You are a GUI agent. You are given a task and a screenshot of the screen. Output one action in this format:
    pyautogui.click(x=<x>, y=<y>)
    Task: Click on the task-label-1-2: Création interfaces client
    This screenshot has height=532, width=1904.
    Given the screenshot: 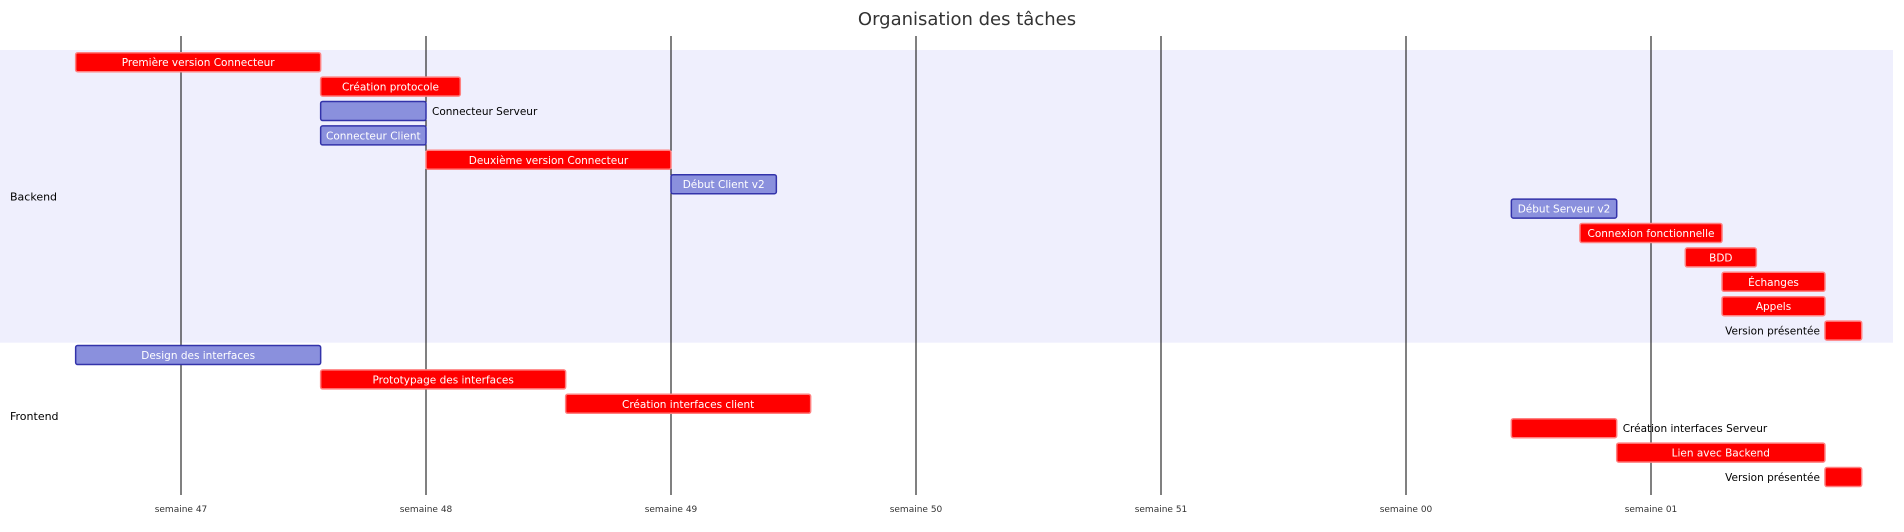 What is the action you would take?
    pyautogui.click(x=688, y=405)
    